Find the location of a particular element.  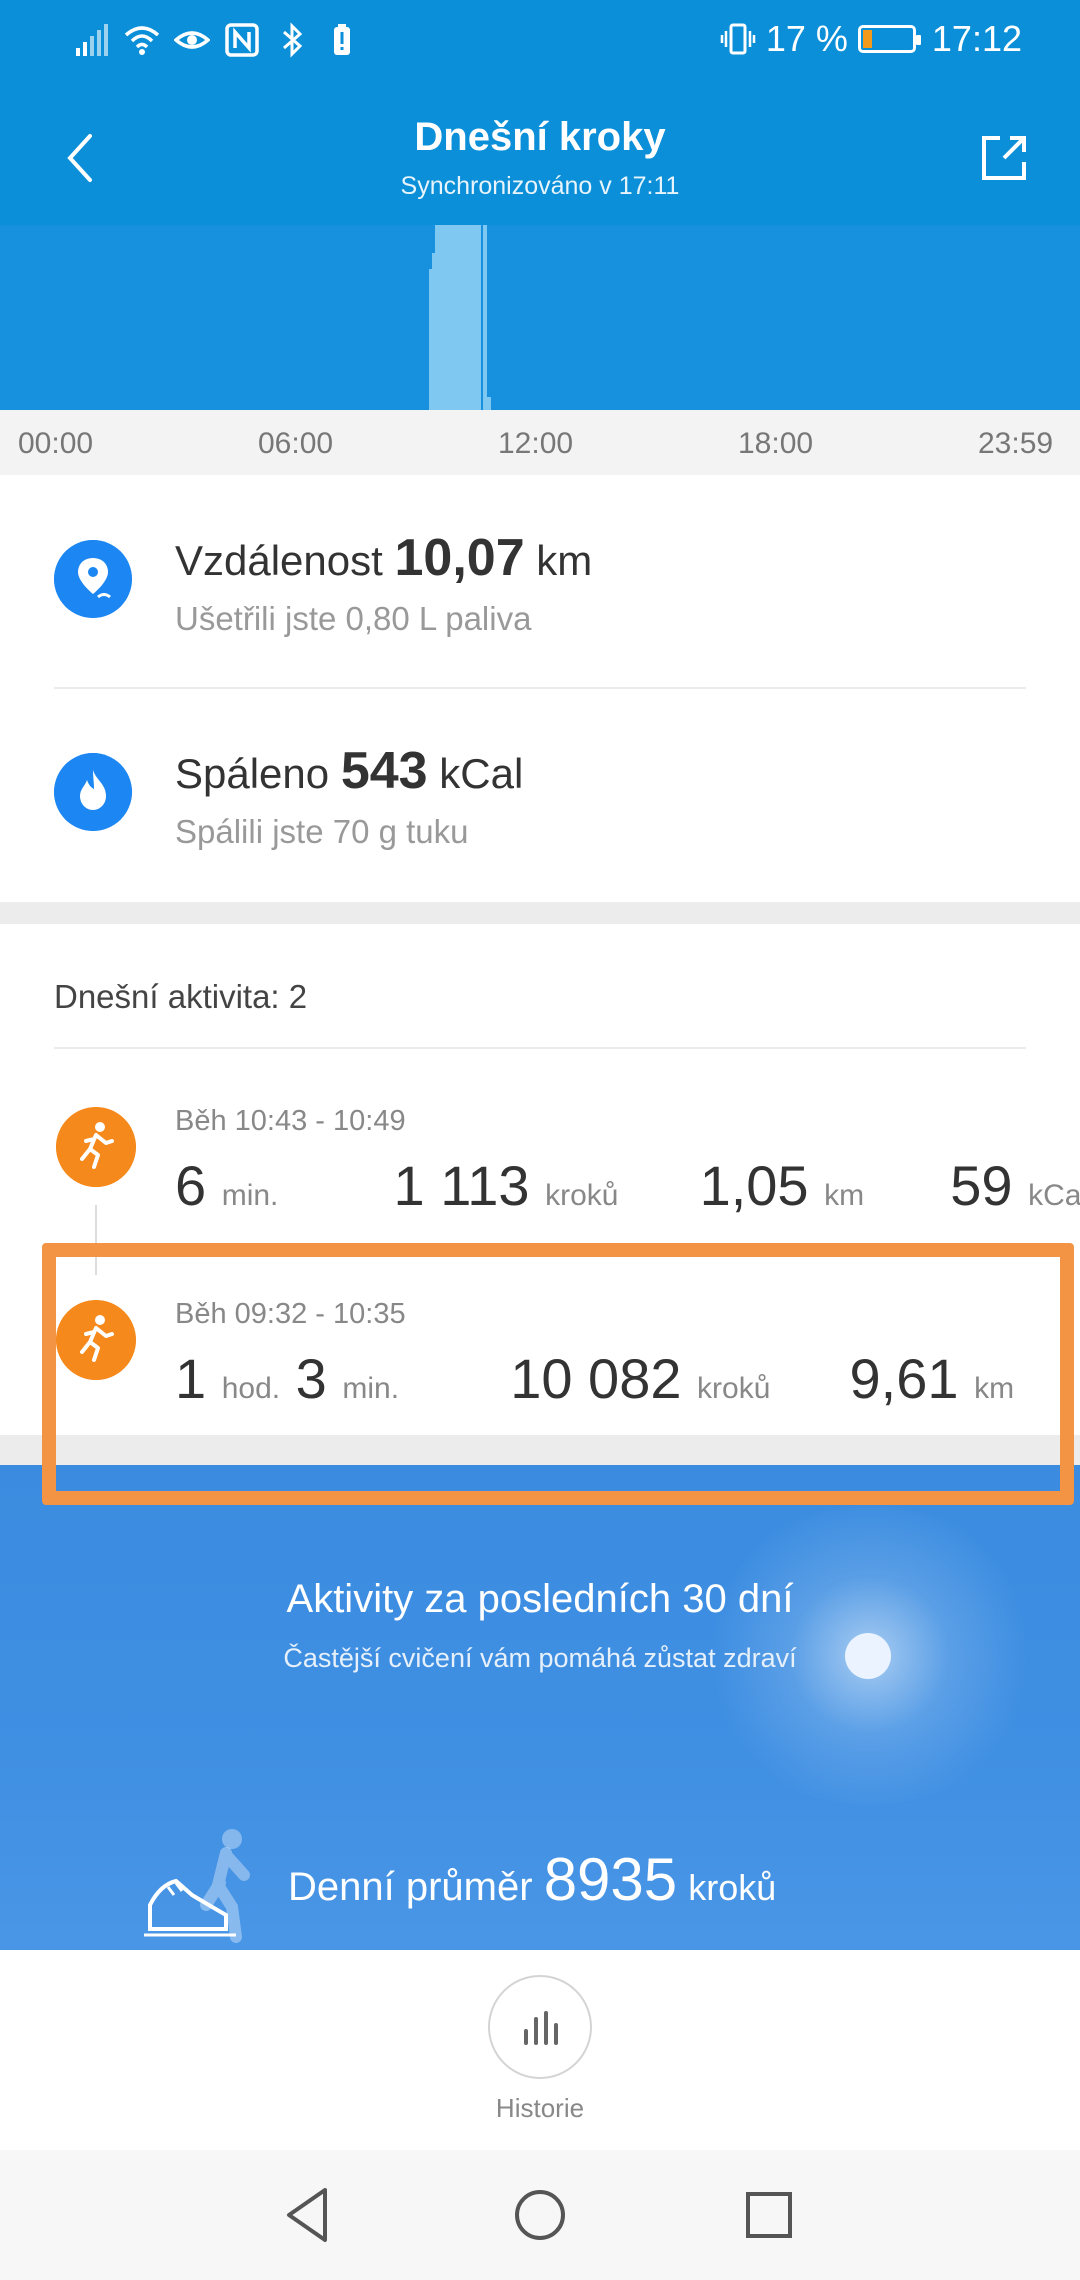

battery-icon is located at coordinates (889, 39).